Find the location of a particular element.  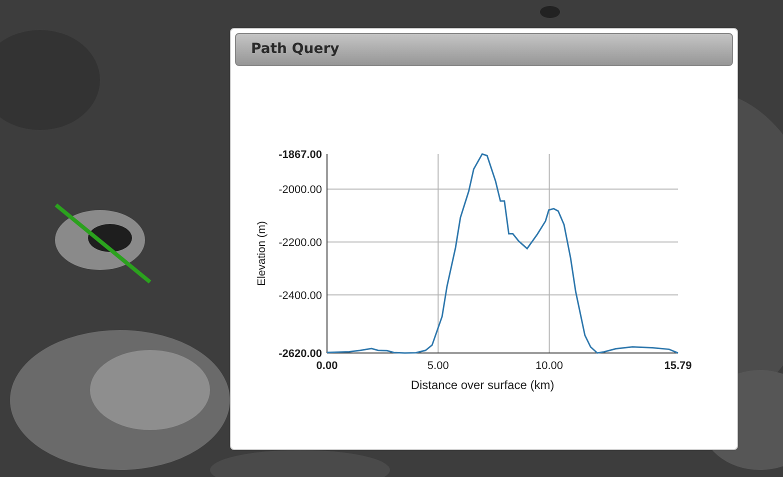

y-tick-label: -2400.00 is located at coordinates (300, 296).